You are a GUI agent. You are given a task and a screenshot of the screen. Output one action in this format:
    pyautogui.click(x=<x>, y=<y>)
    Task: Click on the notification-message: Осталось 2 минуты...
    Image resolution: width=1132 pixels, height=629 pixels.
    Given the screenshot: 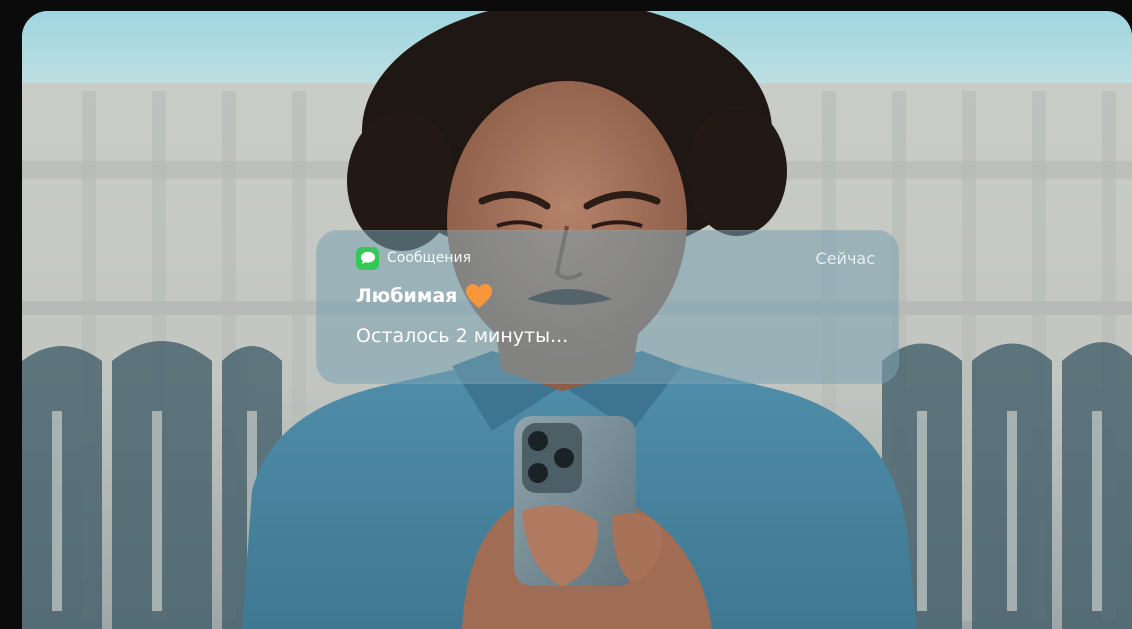 What is the action you would take?
    pyautogui.click(x=462, y=336)
    